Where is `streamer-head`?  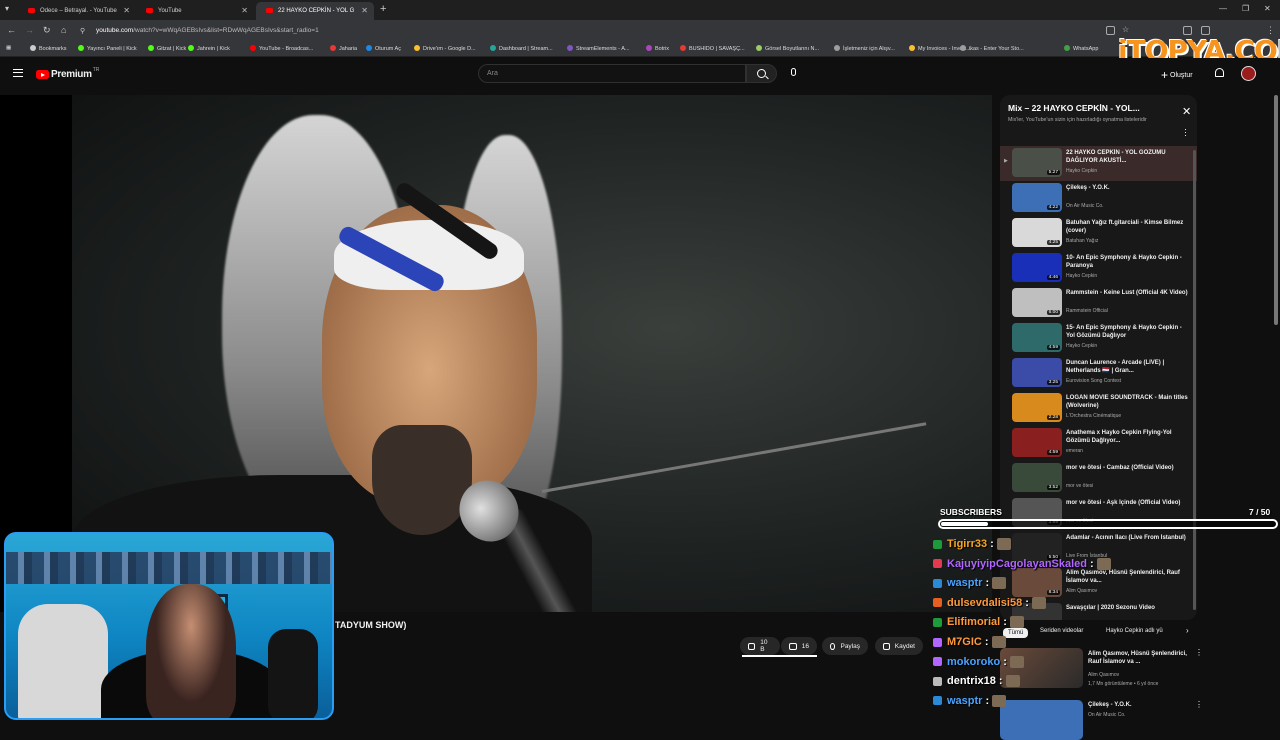
streamer-head is located at coordinates (191, 651).